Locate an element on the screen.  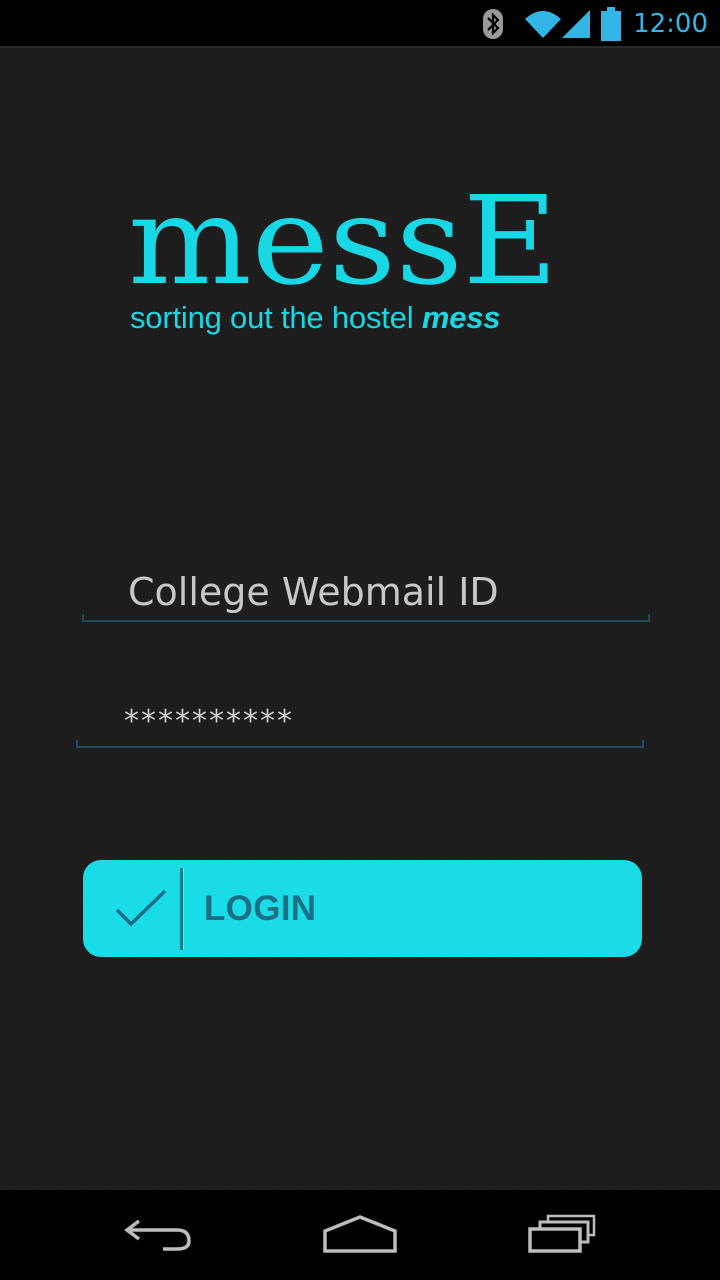
email-field is located at coordinates (366, 592).